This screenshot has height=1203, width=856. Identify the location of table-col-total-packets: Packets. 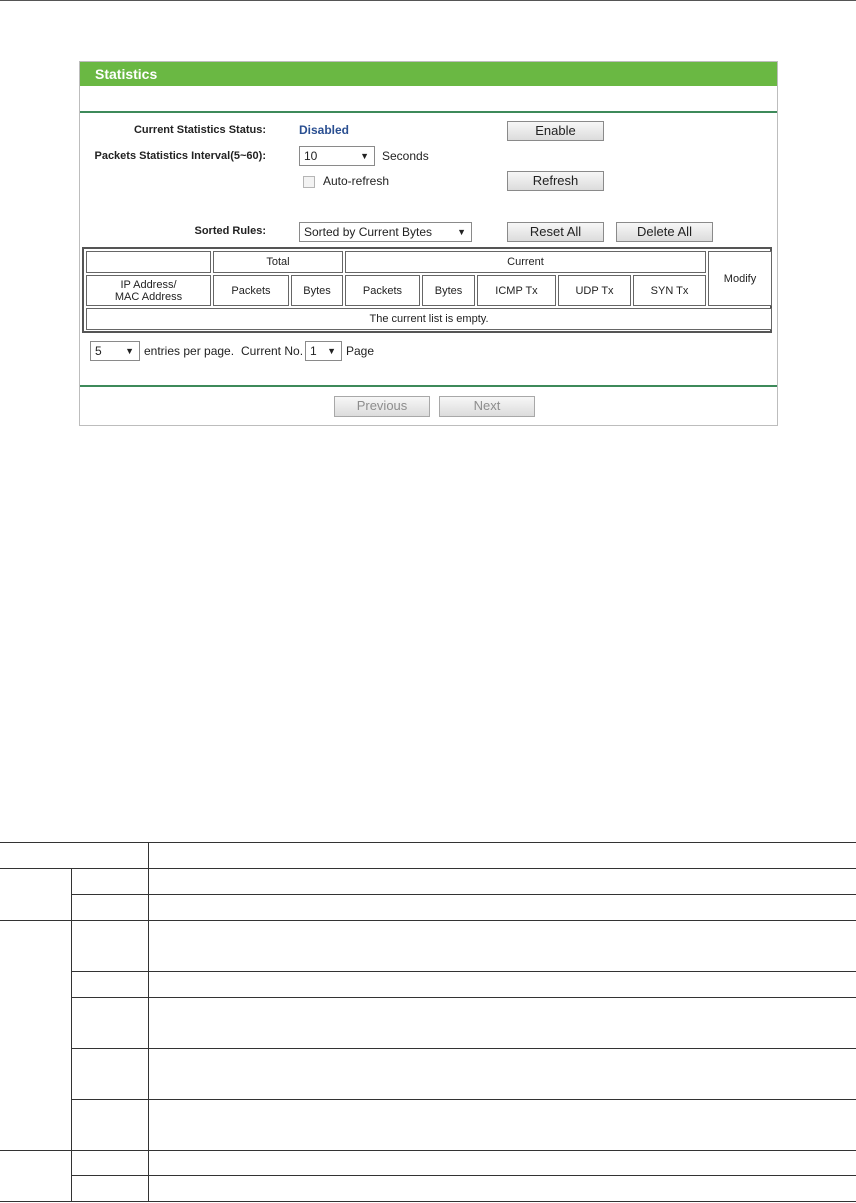
(251, 290).